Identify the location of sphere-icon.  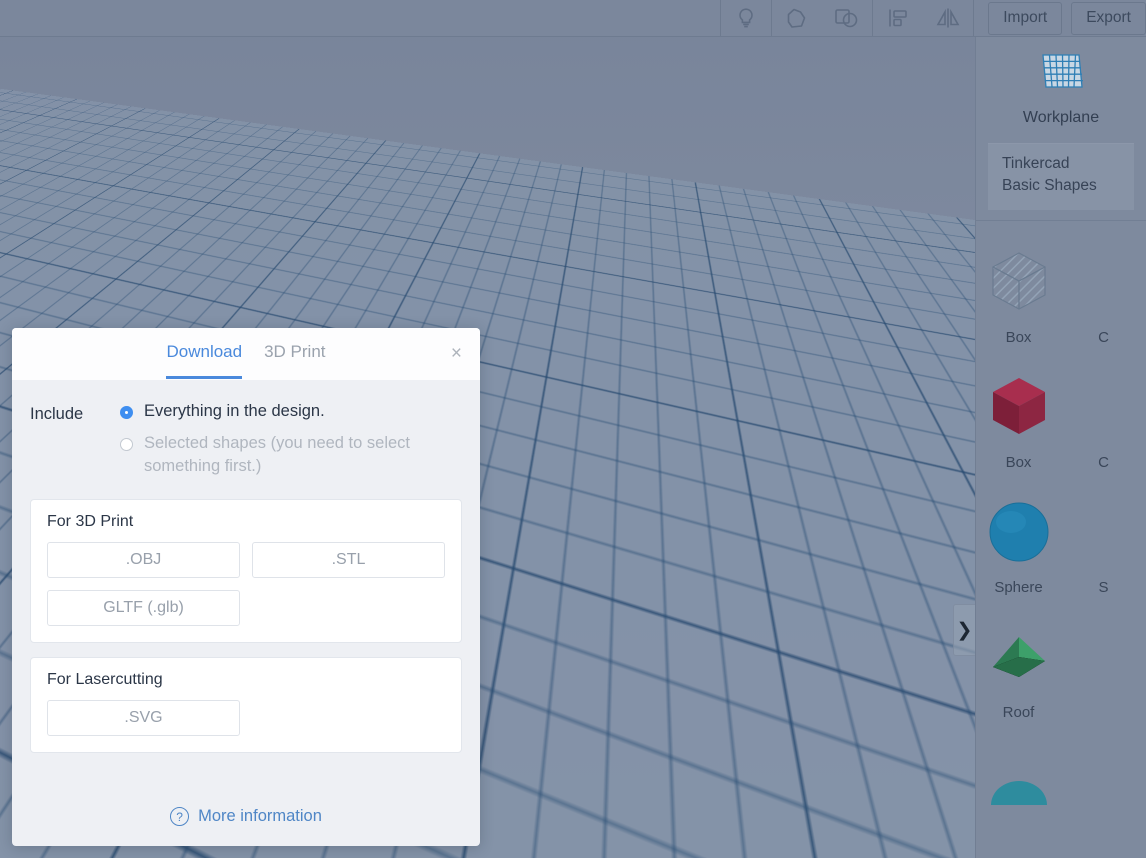
(1019, 532).